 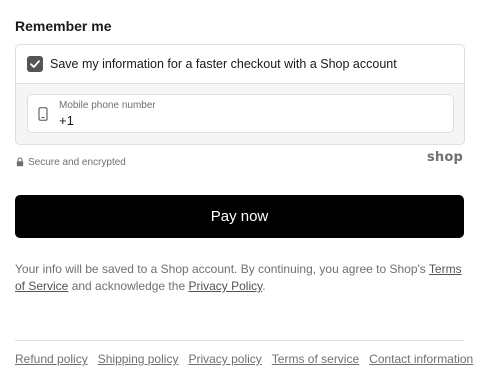 I want to click on footer-link-shipping-policy: Shipping policy, so click(x=138, y=359).